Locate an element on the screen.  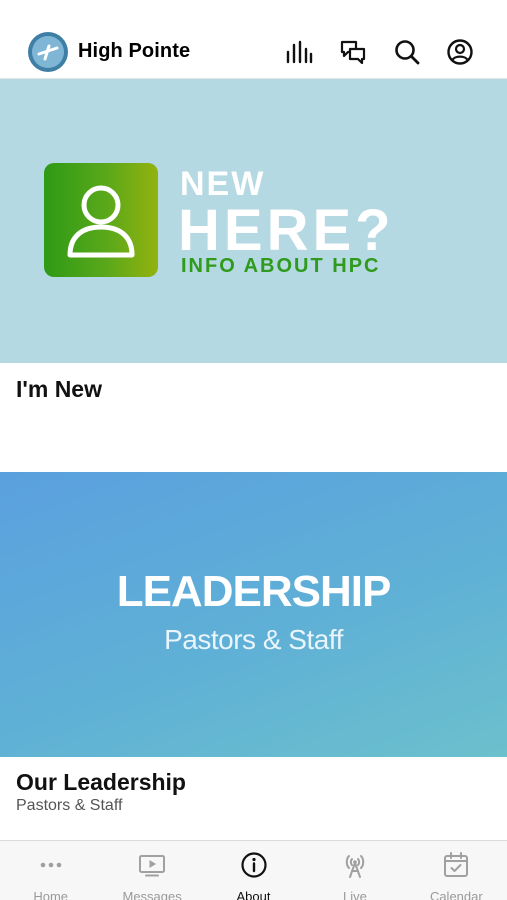
logo-mark-icon is located at coordinates (48, 52).